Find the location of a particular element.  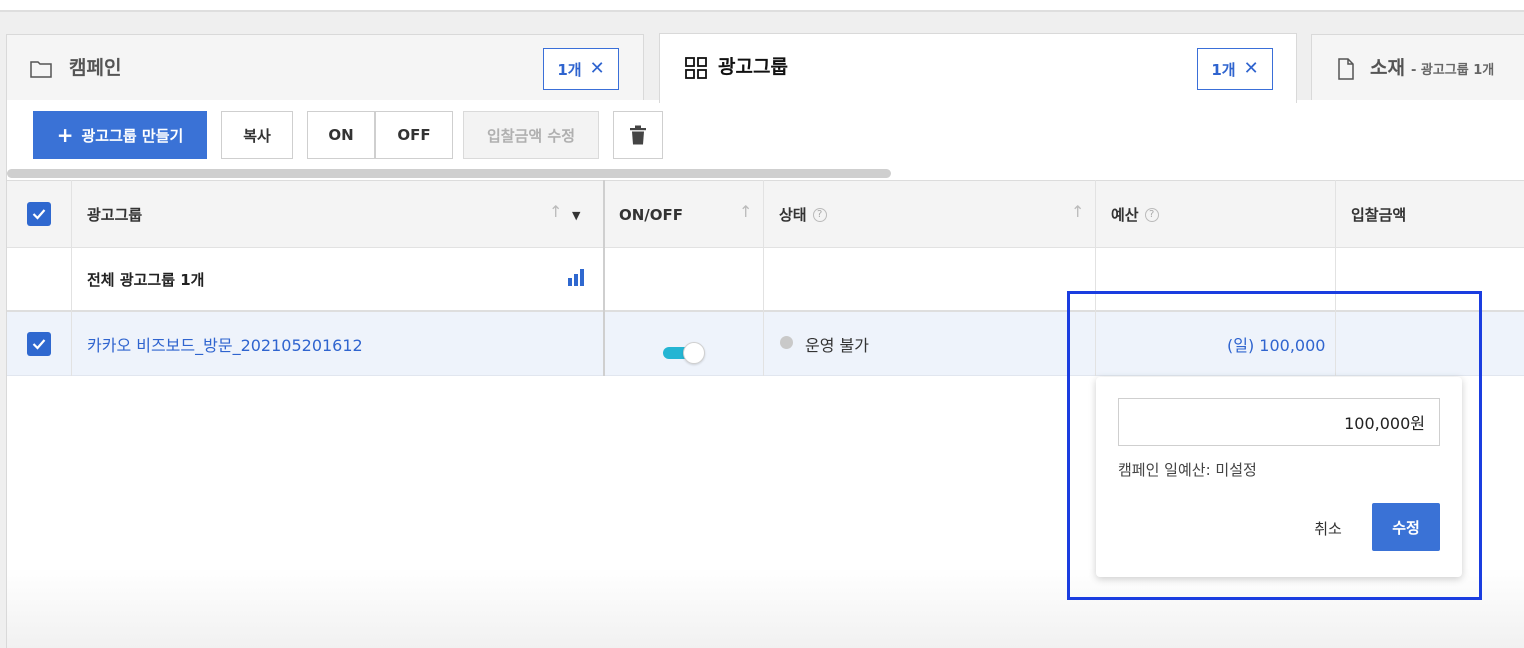

tab-creative: 소재 - 광고그룹 1개 is located at coordinates (1417, 67).